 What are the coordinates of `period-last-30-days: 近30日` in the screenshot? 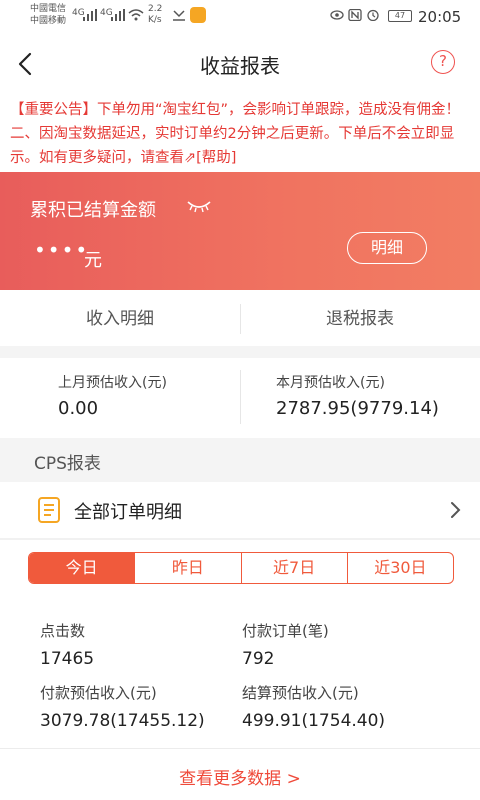 It's located at (399, 568).